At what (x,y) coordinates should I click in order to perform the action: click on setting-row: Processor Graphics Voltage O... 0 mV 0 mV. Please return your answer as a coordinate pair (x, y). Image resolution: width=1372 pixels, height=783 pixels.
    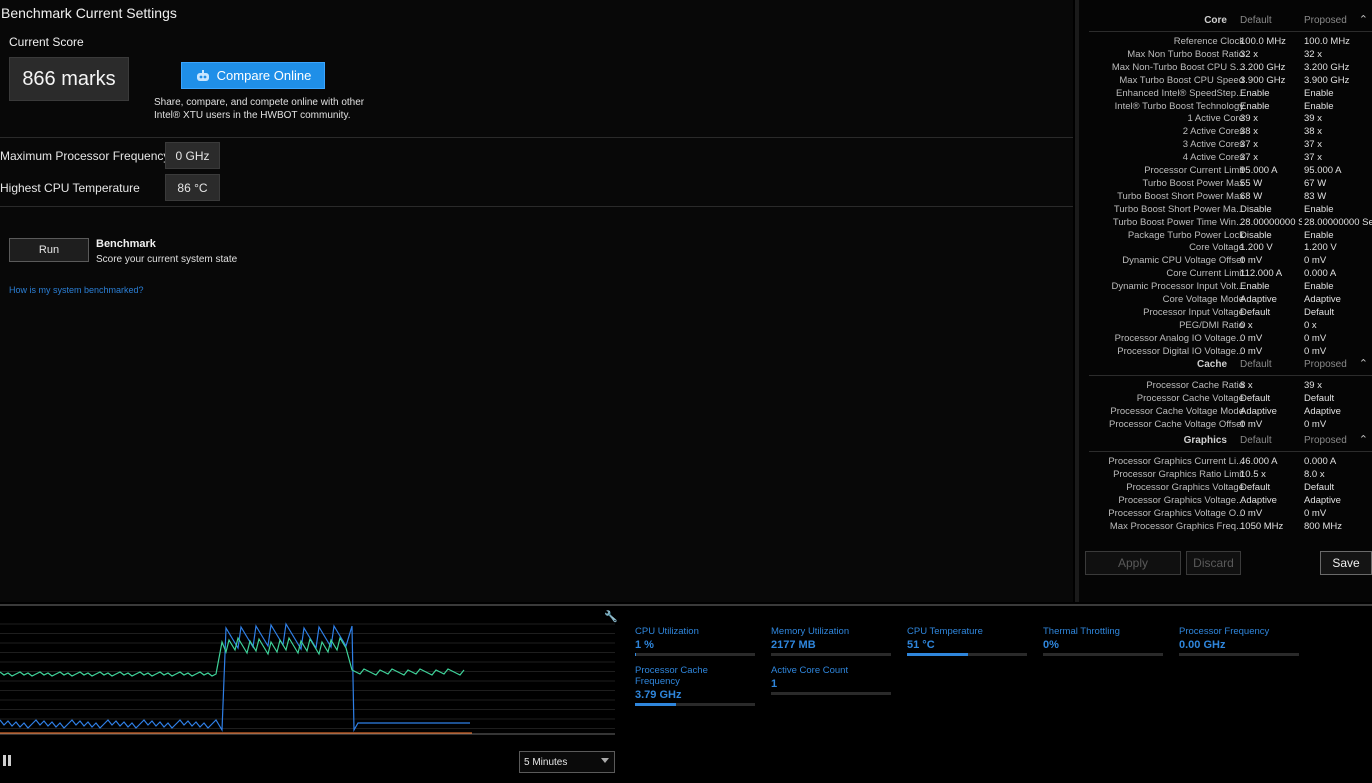
    Looking at the image, I should click on (1230, 514).